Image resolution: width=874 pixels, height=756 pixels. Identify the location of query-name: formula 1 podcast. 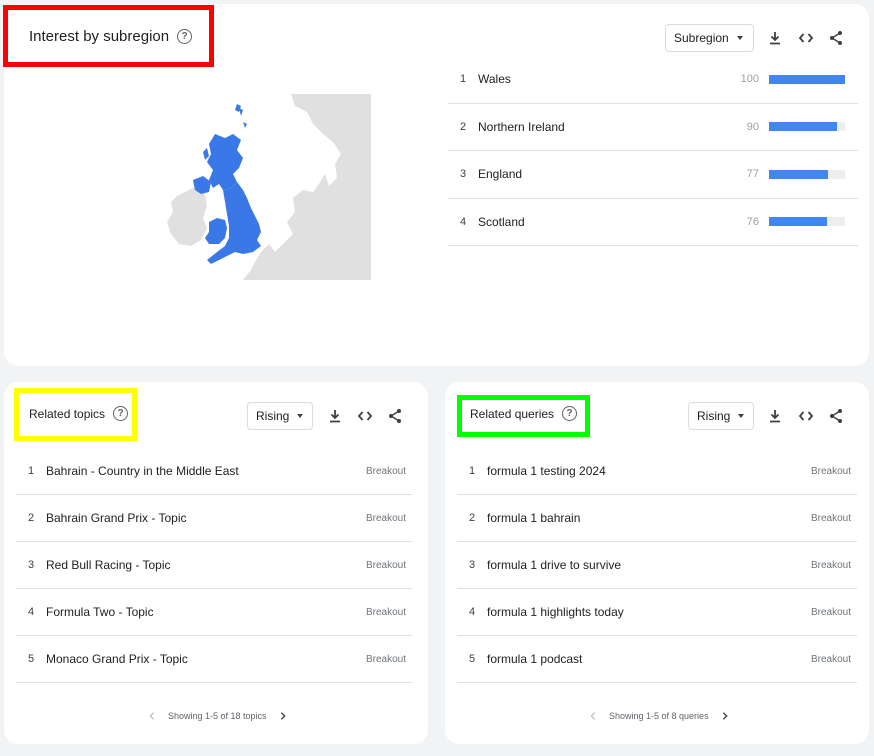
(535, 659).